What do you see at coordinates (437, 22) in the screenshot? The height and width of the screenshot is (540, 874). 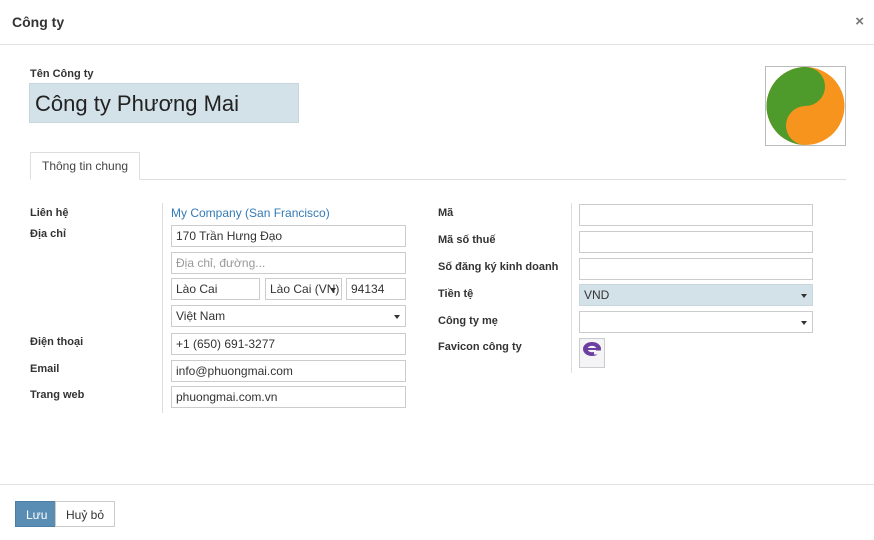 I see `dialog-header: Công ty ×` at bounding box center [437, 22].